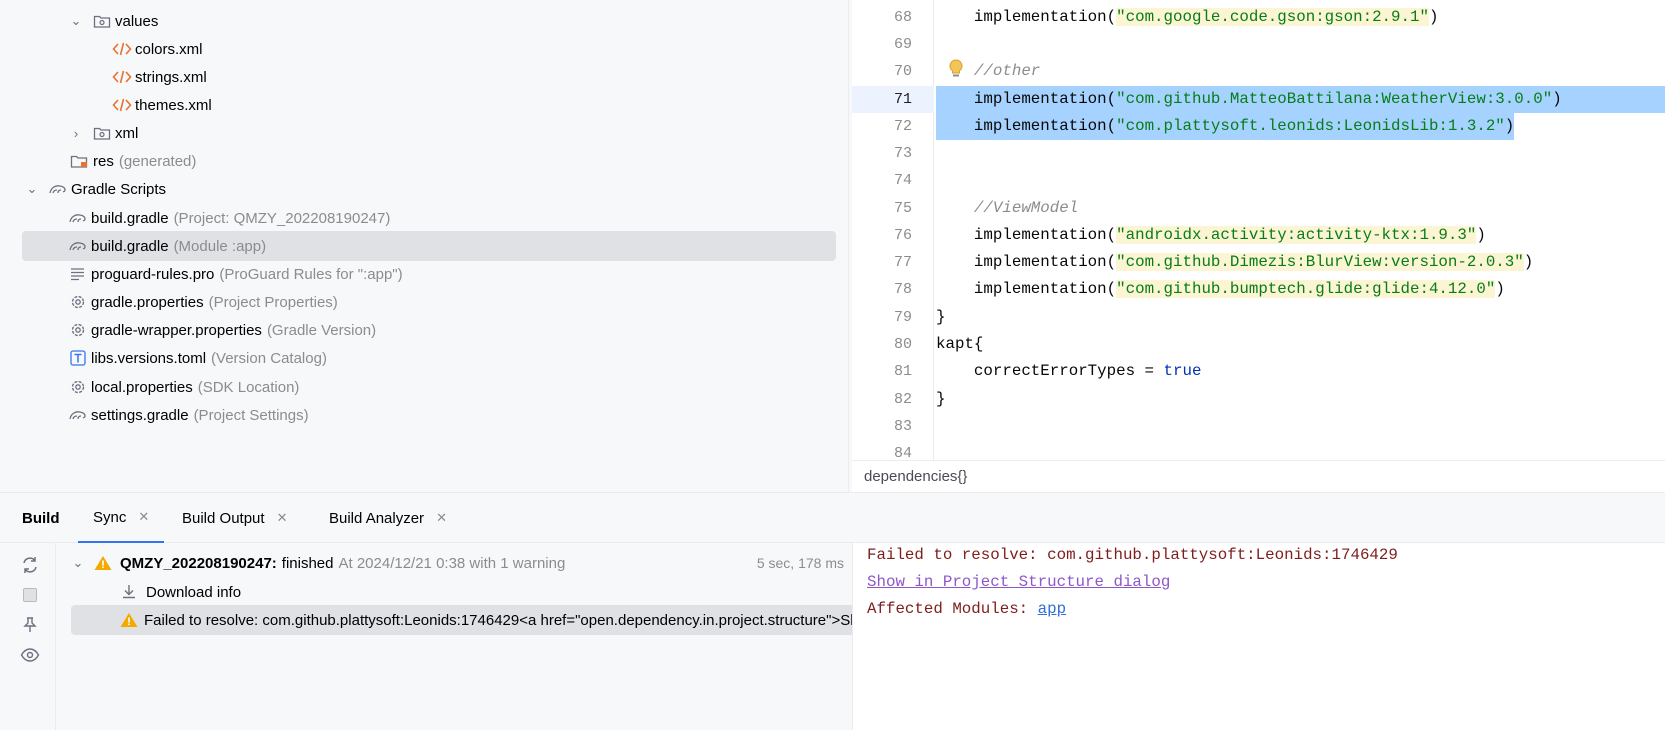 The width and height of the screenshot is (1665, 730). I want to click on line-number: 73, so click(902, 153).